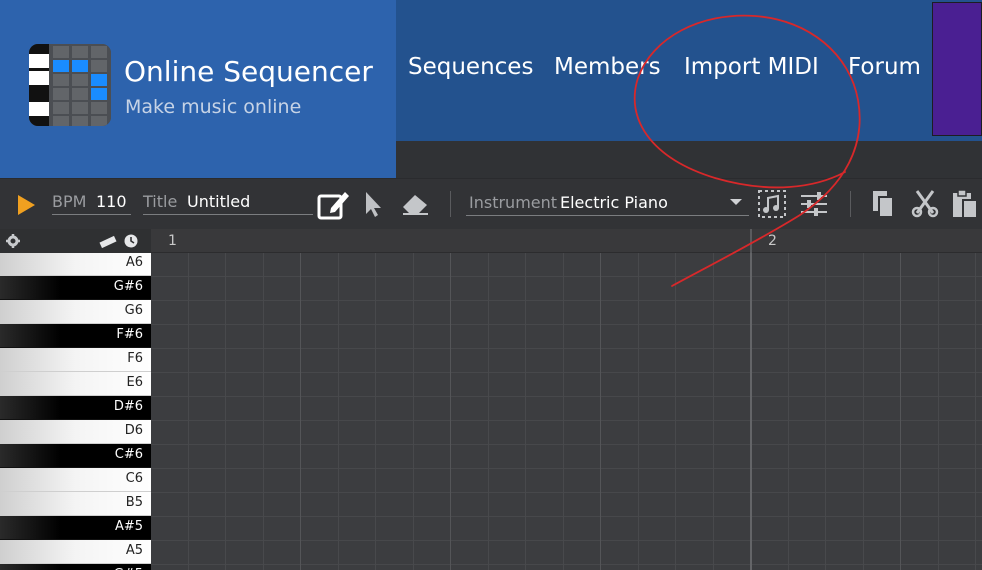 The image size is (982, 570). What do you see at coordinates (334, 204) in the screenshot?
I see `edit-icon` at bounding box center [334, 204].